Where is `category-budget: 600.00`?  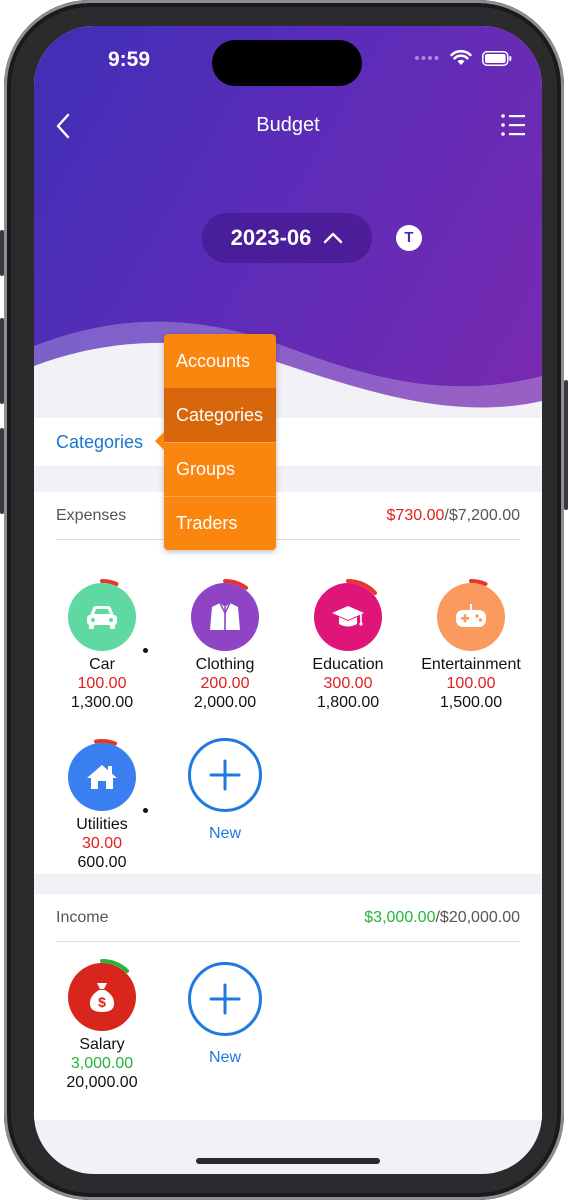
category-budget: 600.00 is located at coordinates (102, 862).